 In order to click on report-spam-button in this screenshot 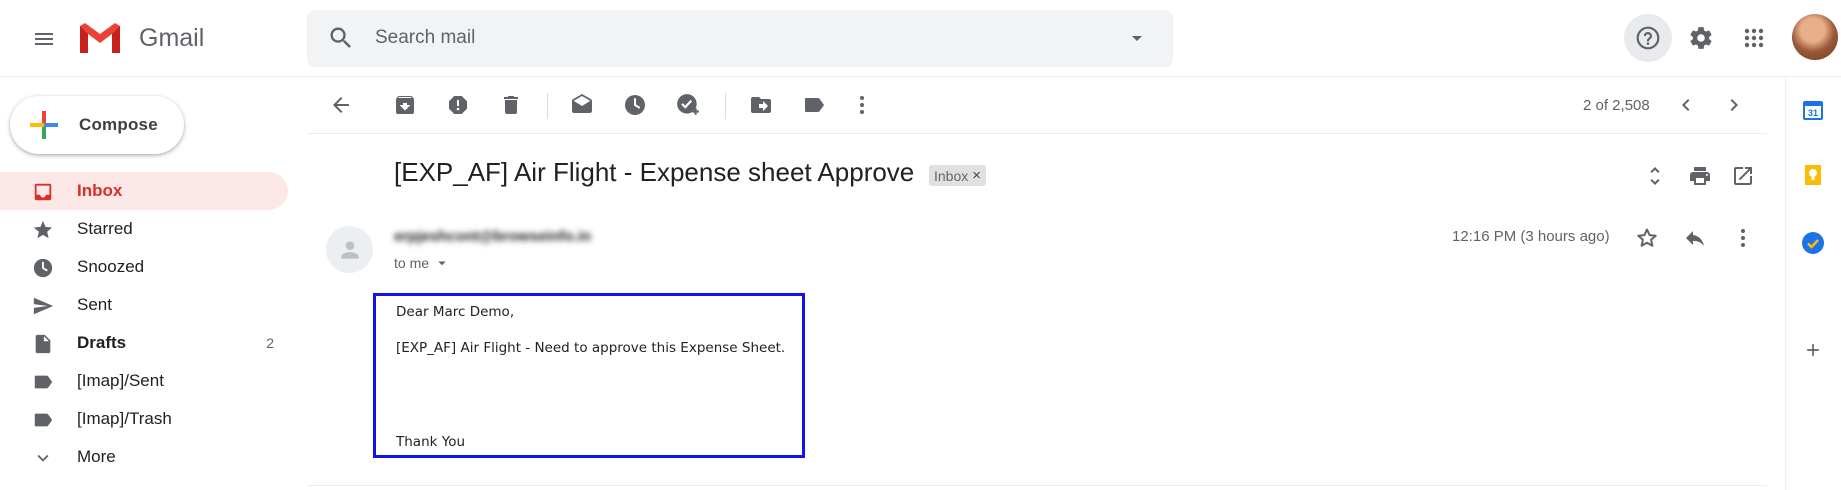, I will do `click(458, 105)`.